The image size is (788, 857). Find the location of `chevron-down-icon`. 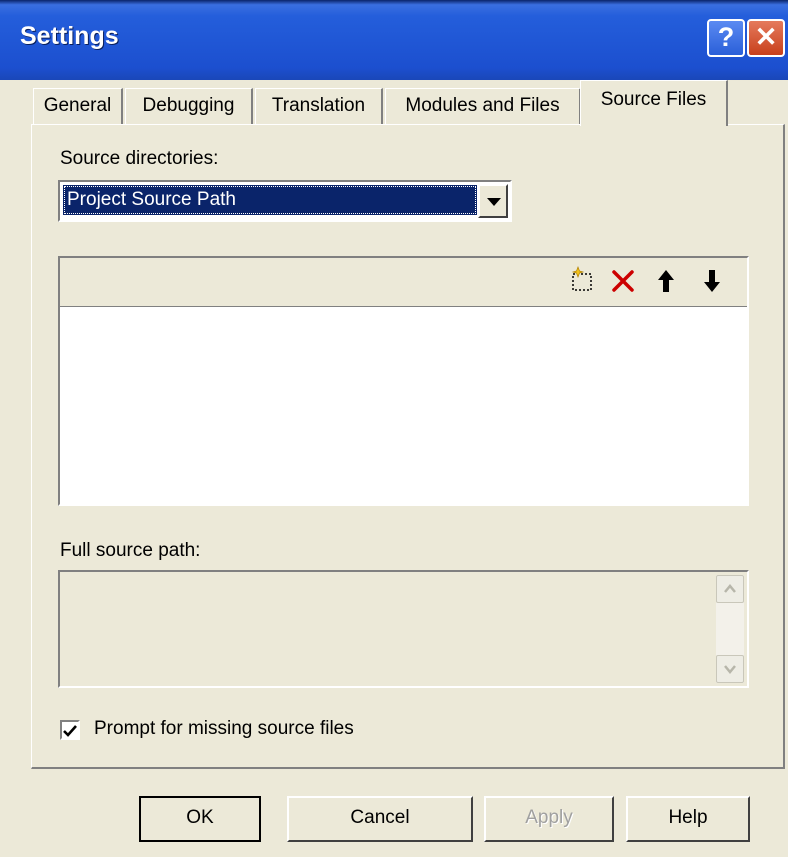

chevron-down-icon is located at coordinates (493, 201).